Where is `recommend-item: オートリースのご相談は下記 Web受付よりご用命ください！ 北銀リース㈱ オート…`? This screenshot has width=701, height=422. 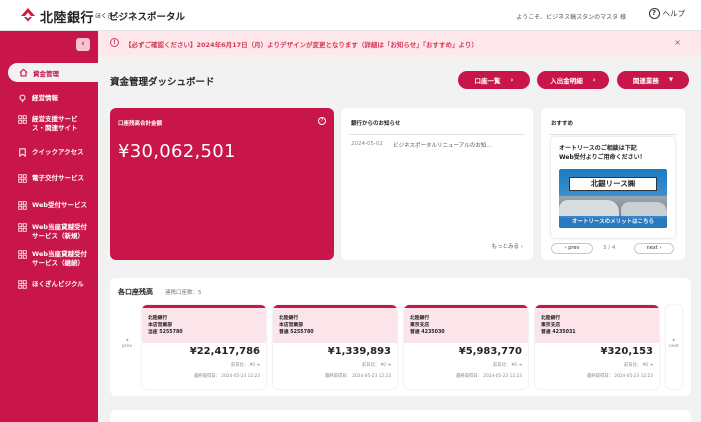
recommend-item: オートリースのご相談は下記 Web受付よりご用命ください！ 北銀リース㈱ オート… is located at coordinates (613, 187).